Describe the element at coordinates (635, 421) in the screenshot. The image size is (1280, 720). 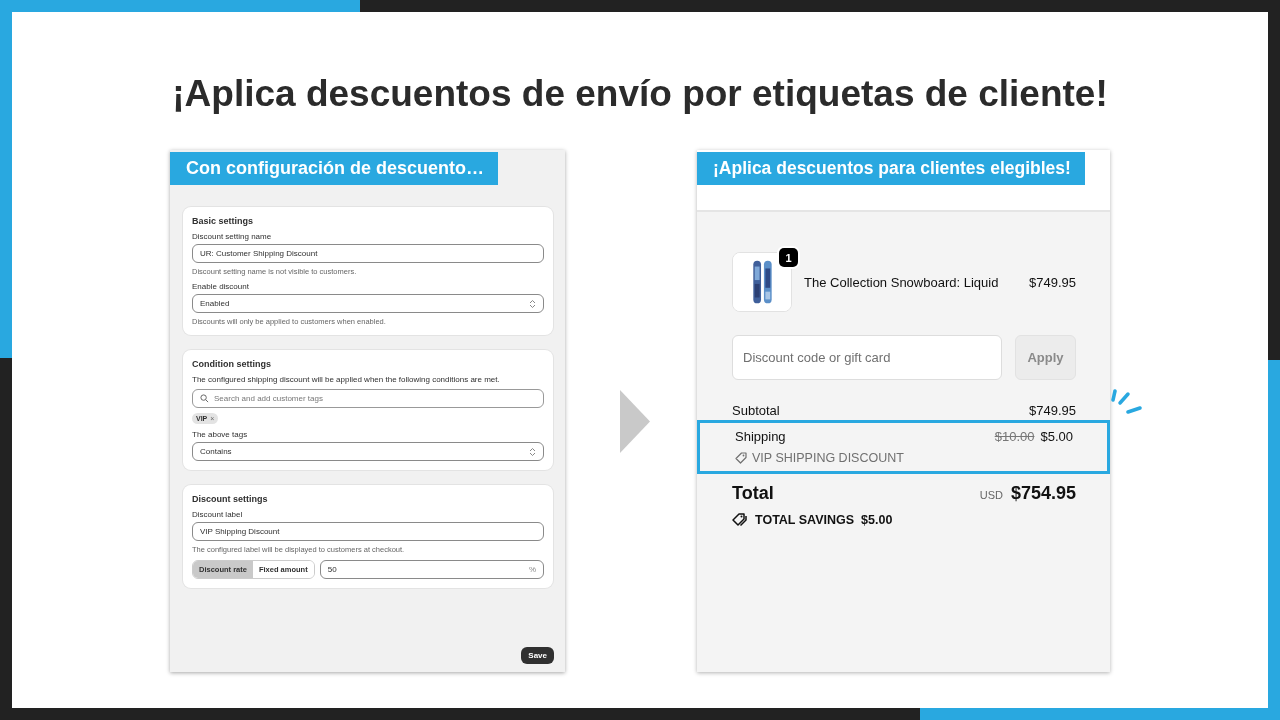
I see `arrow-icon` at that location.